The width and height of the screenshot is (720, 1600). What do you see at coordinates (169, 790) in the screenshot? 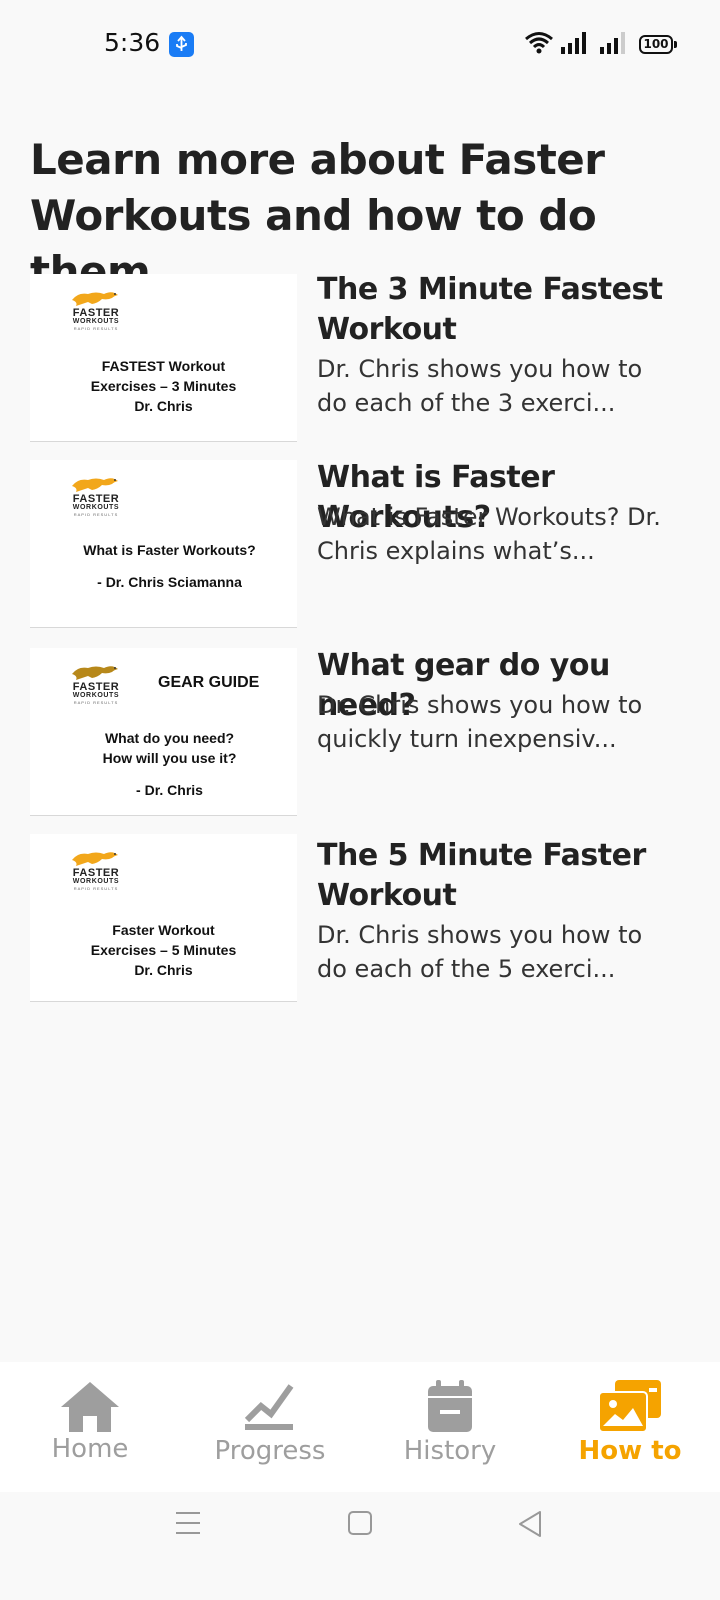
I see `thumb-line: - Dr. Chris` at bounding box center [169, 790].